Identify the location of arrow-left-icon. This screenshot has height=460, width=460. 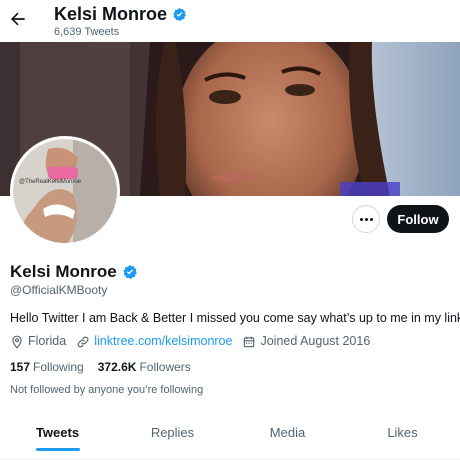
(18, 19).